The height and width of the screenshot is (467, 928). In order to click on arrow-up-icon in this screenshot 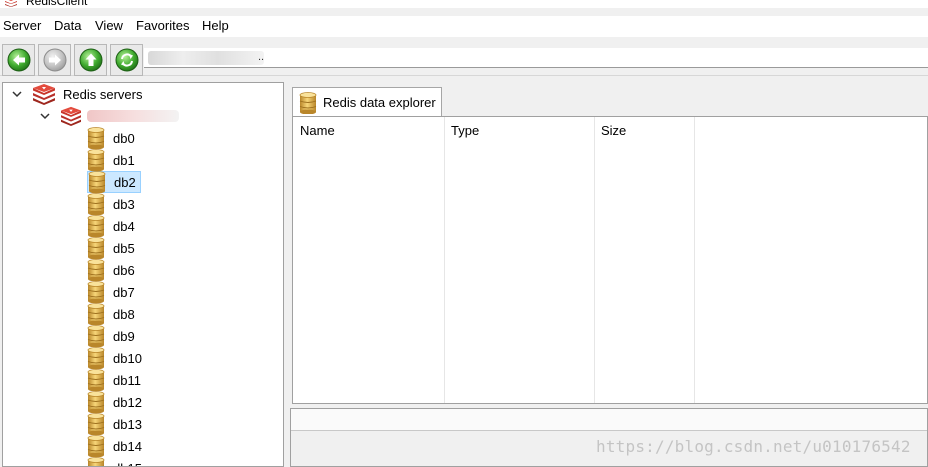, I will do `click(91, 60)`.